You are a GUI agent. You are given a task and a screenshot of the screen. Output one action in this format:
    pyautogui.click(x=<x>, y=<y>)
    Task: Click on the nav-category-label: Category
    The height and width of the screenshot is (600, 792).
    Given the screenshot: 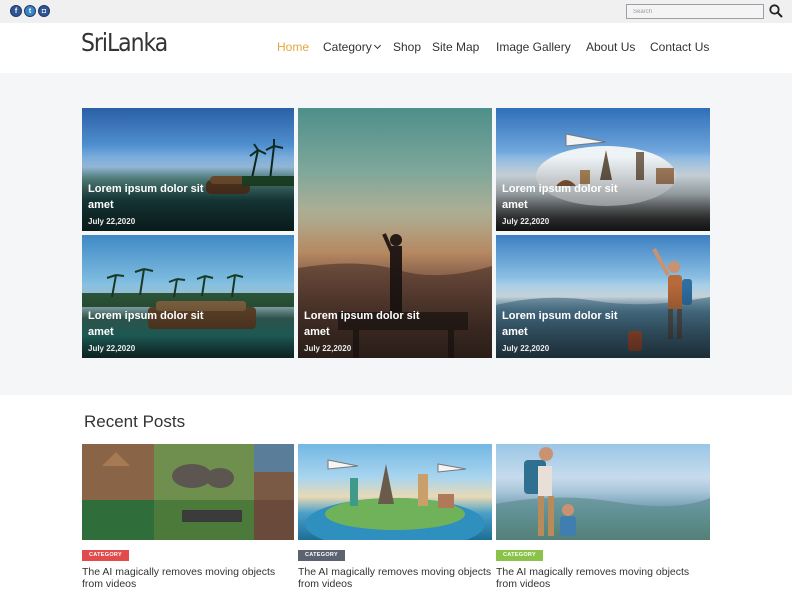 What is the action you would take?
    pyautogui.click(x=347, y=47)
    